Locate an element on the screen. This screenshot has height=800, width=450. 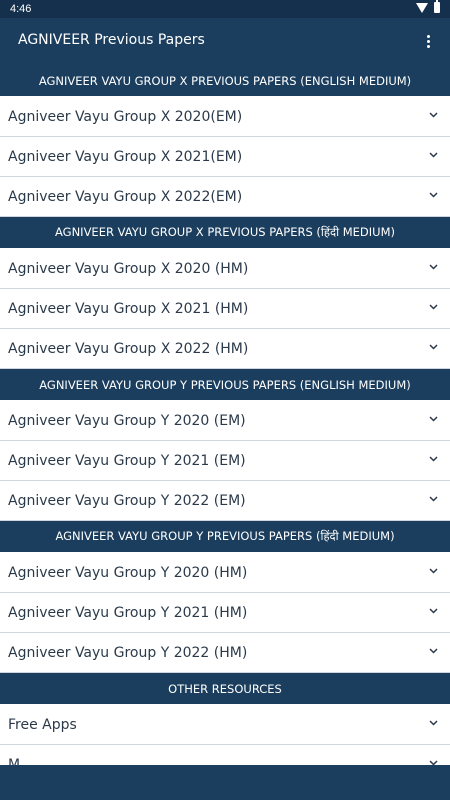
list-item: Agniveer Vayu Group X 2020 (HM) is located at coordinates (225, 269).